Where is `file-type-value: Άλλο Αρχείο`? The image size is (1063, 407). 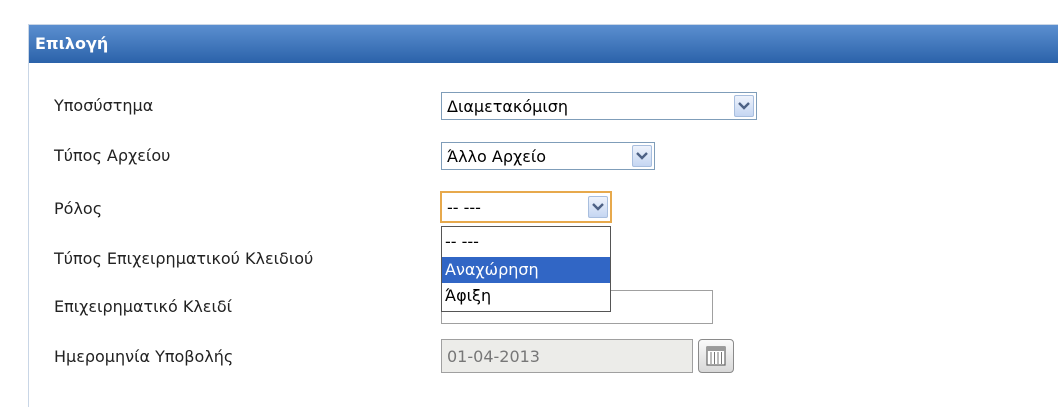 file-type-value: Άλλο Αρχείο is located at coordinates (497, 156).